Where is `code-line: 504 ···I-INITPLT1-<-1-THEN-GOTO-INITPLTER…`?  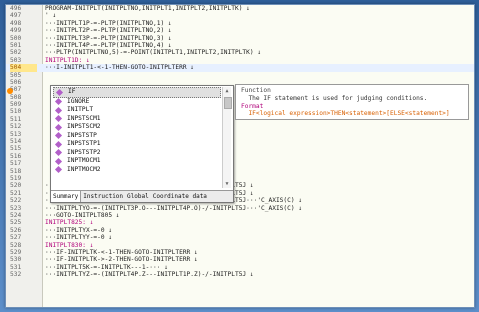
code-line: 504 ···I-INITPLT1-<-1-THEN-GOTO-INITPLTER… is located at coordinates (240, 68).